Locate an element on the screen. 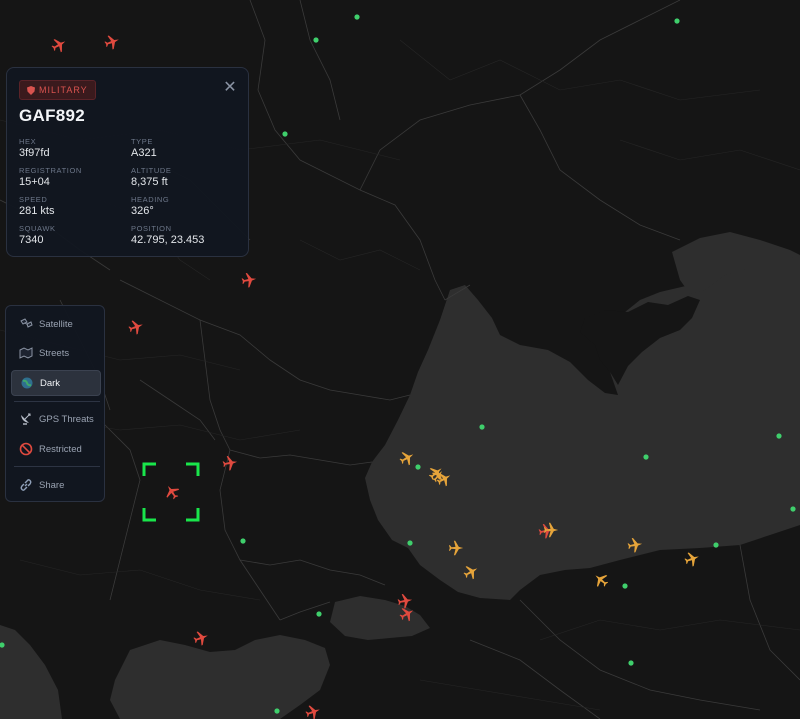 The width and height of the screenshot is (800, 719). layer-label: Satellite is located at coordinates (56, 324).